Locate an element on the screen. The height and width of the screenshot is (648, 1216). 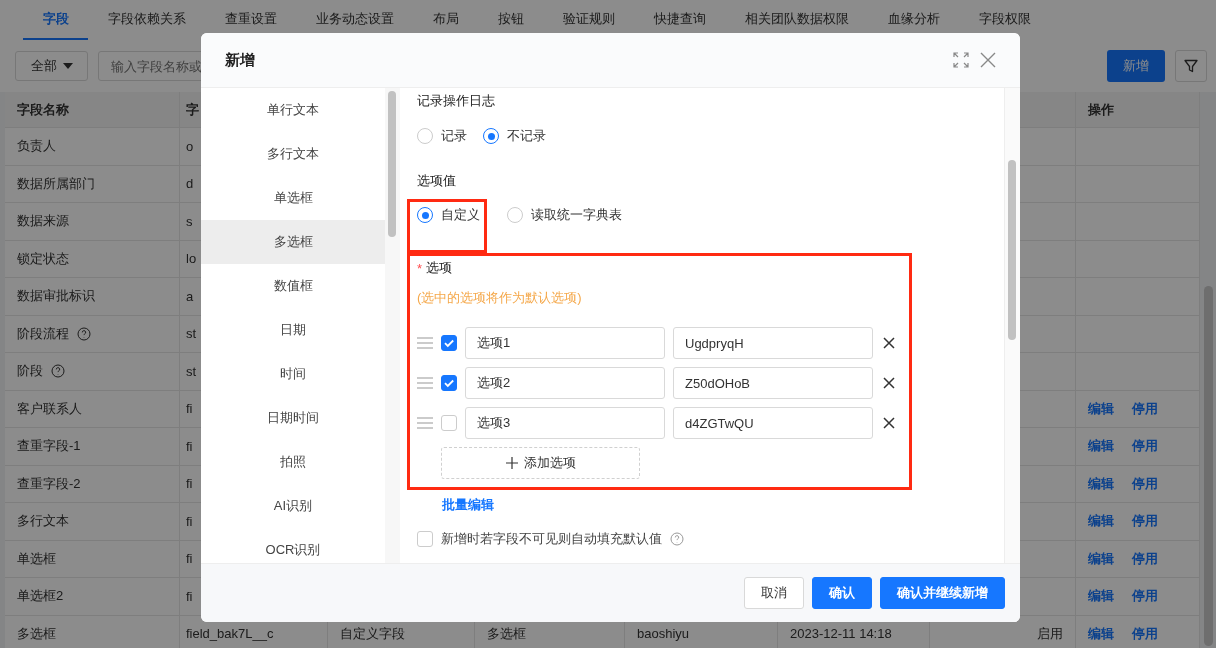
table-cell: s is located at coordinates (189, 221).